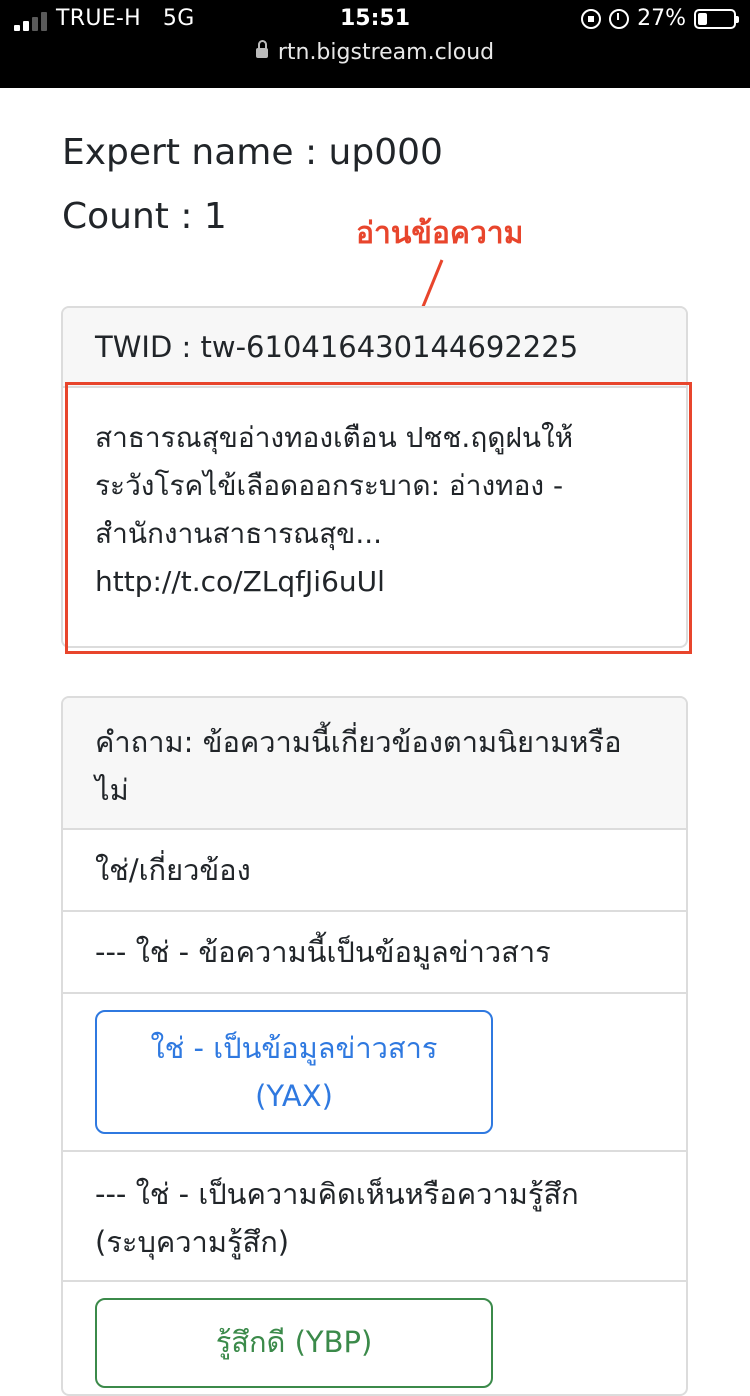 The width and height of the screenshot is (750, 1396). I want to click on expert-name: Expert name : up000, so click(252, 152).